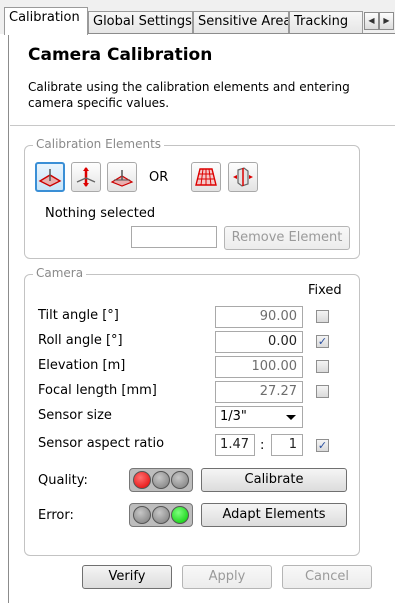  I want to click on quality-indicator, so click(161, 480).